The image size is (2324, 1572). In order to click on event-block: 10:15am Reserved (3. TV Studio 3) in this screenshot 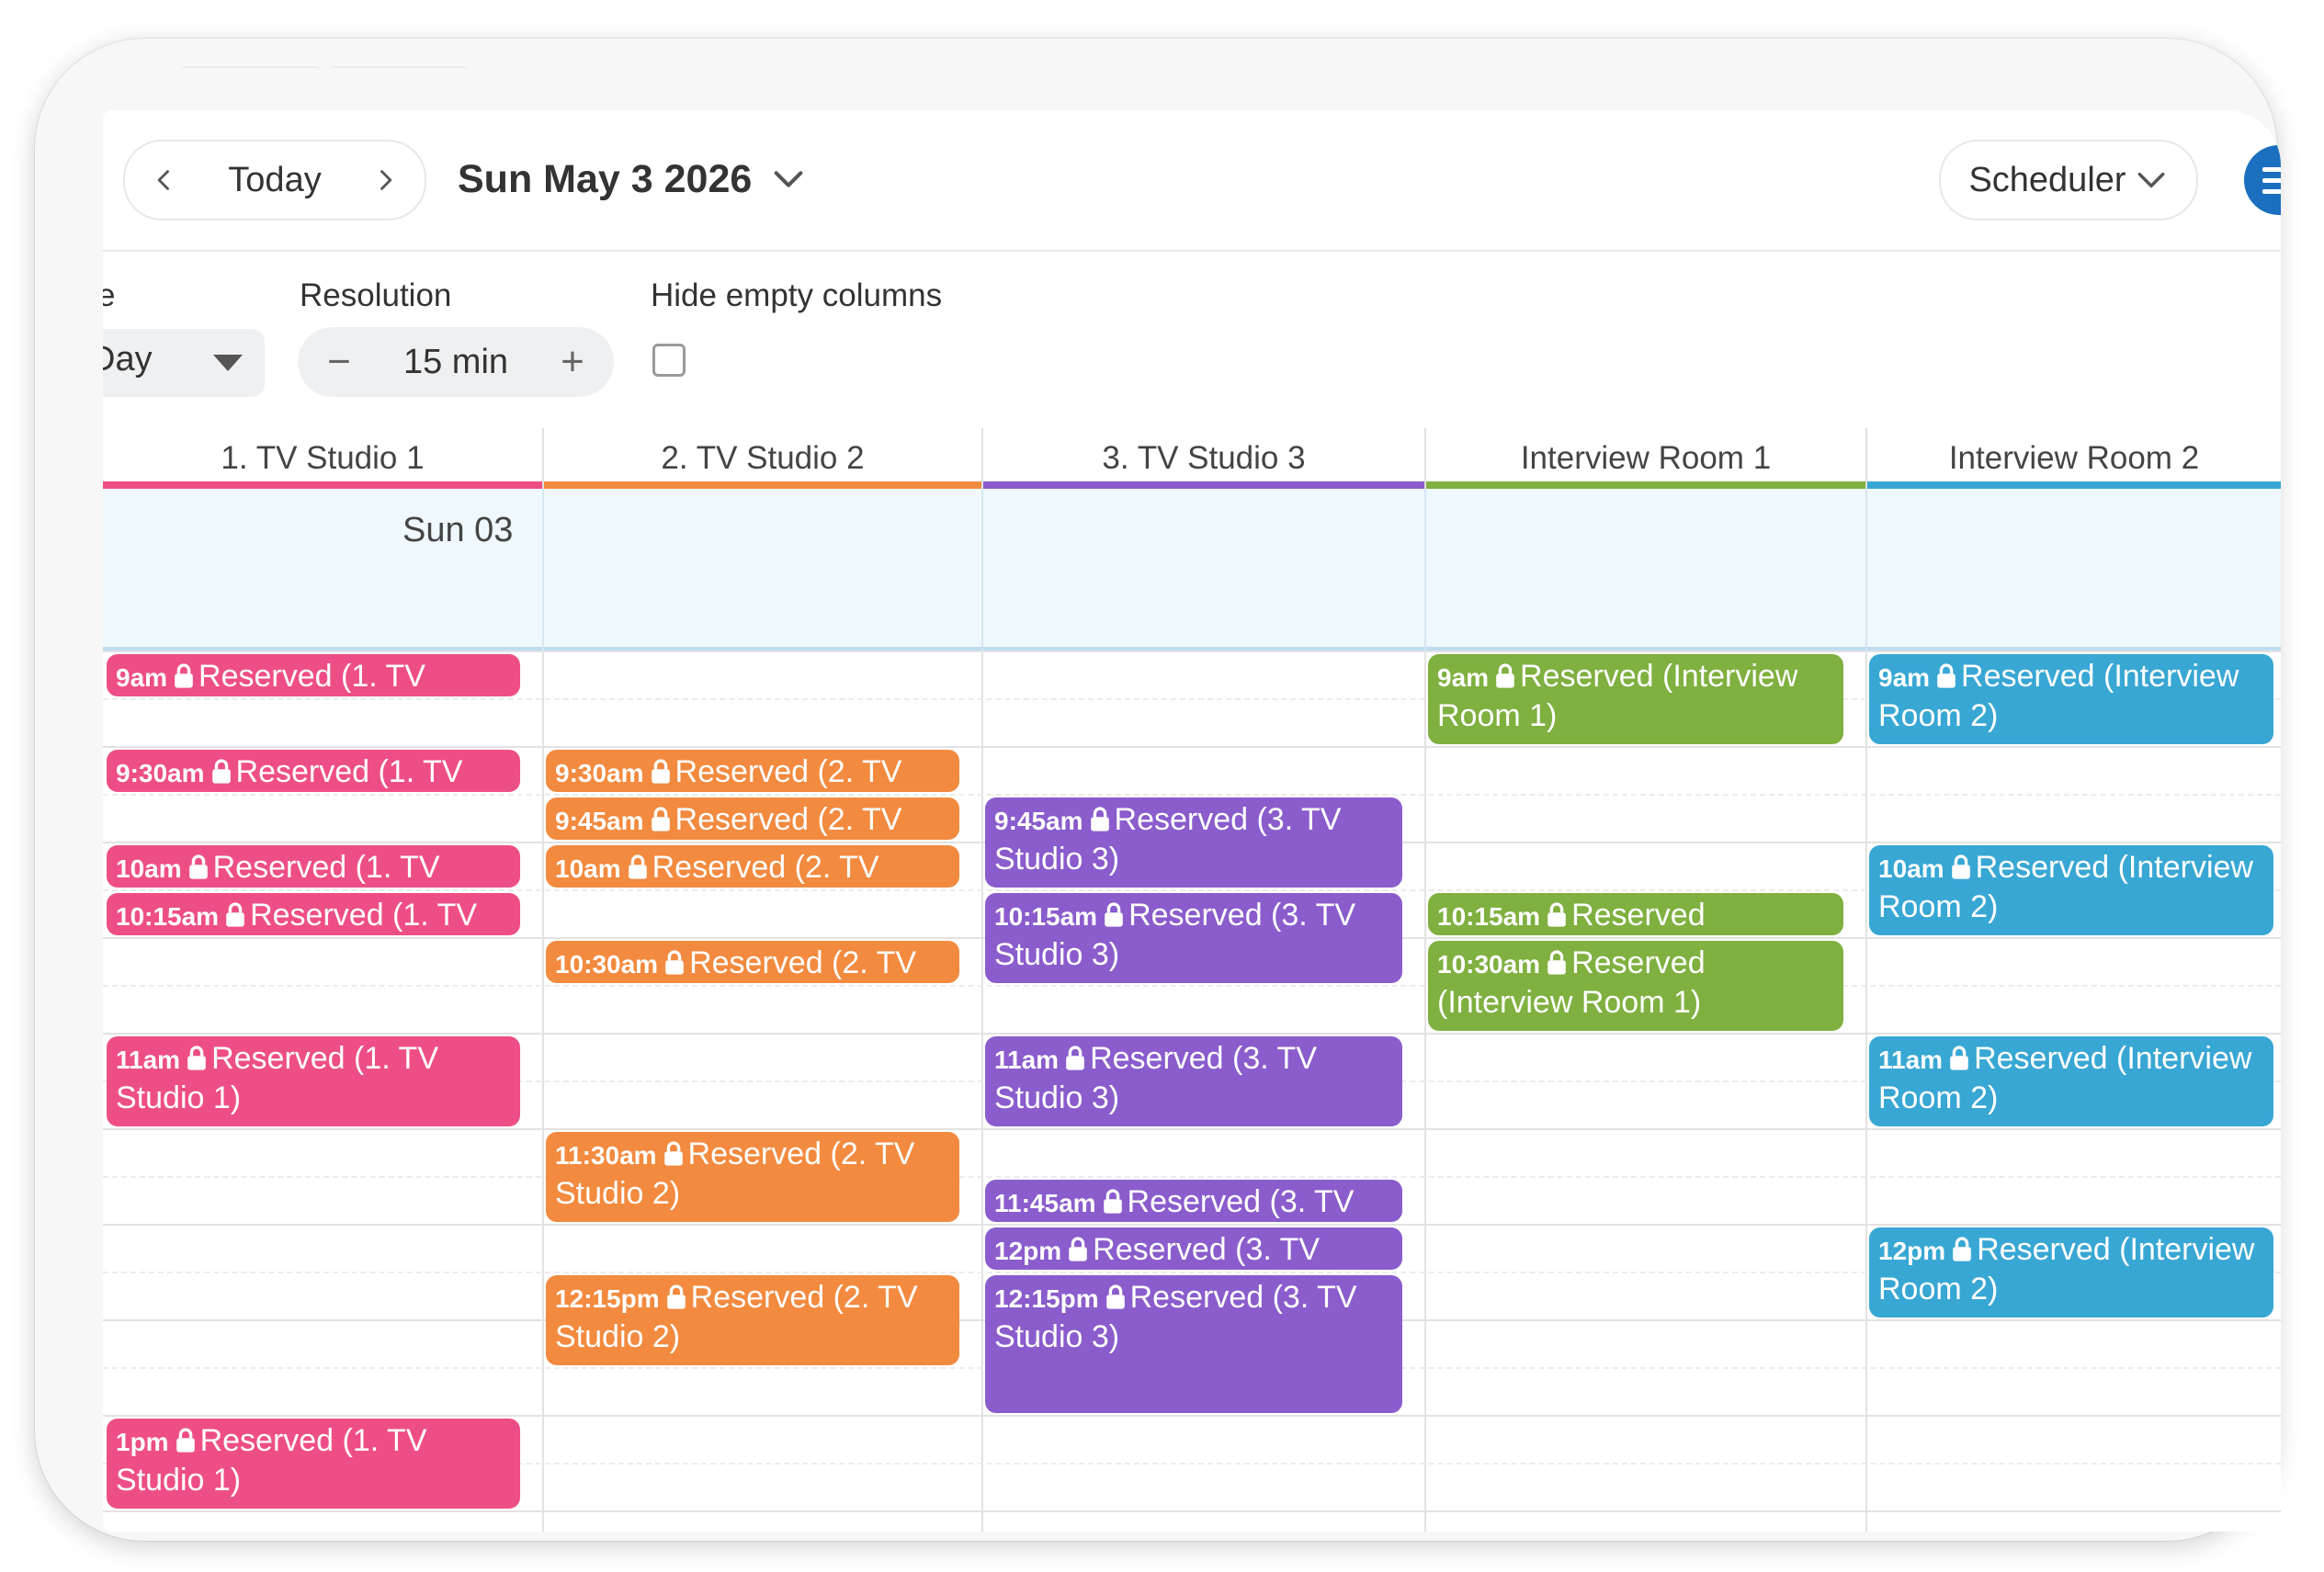, I will do `click(1193, 938)`.